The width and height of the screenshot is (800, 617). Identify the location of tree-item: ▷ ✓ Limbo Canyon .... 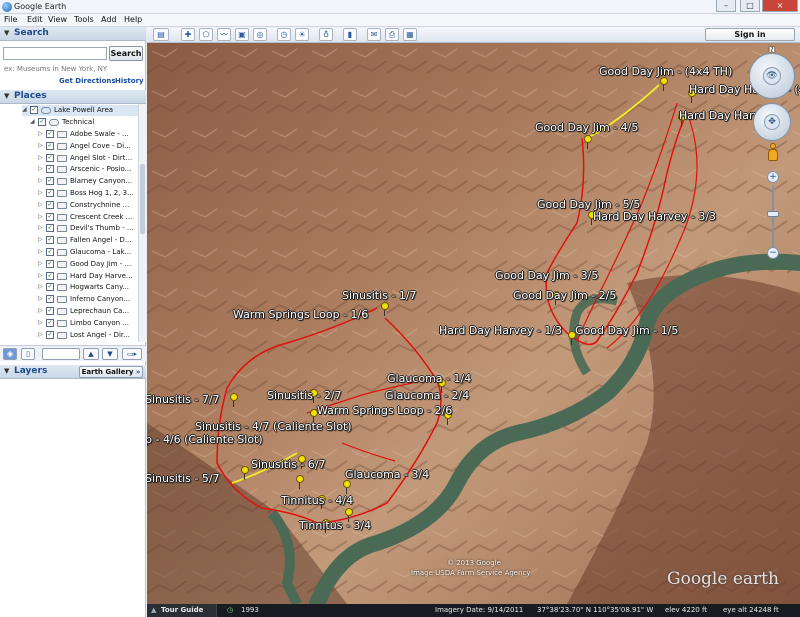
(88, 323).